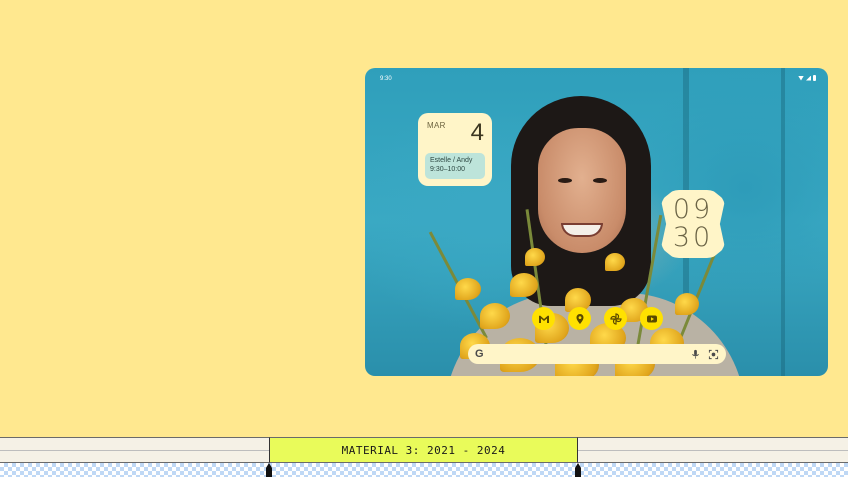 The height and width of the screenshot is (477, 848). Describe the element at coordinates (695, 354) in the screenshot. I see `mic-icon` at that location.